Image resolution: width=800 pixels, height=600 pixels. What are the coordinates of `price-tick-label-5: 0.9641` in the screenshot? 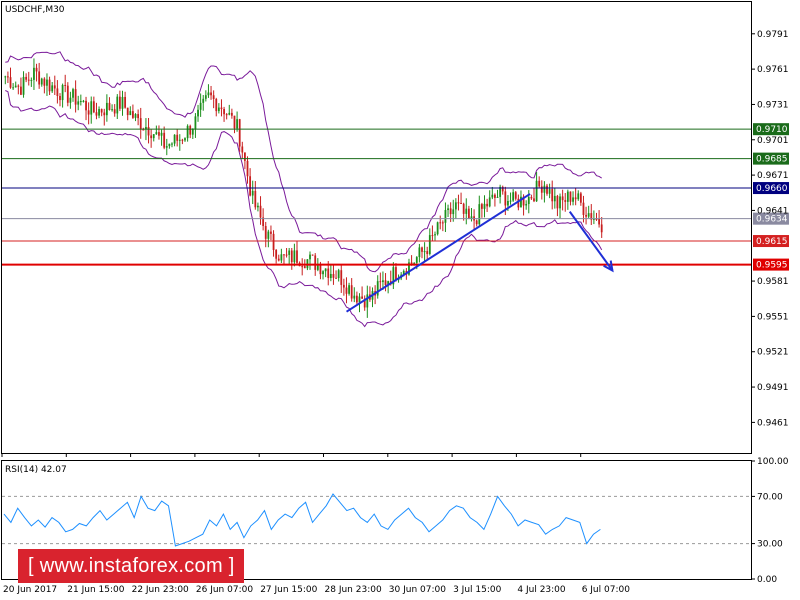 It's located at (773, 211).